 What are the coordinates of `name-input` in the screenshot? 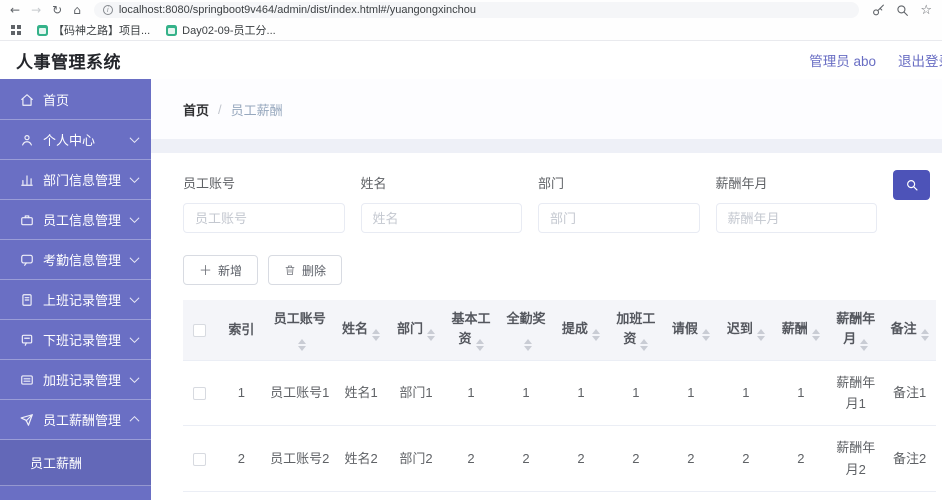 It's located at (441, 218).